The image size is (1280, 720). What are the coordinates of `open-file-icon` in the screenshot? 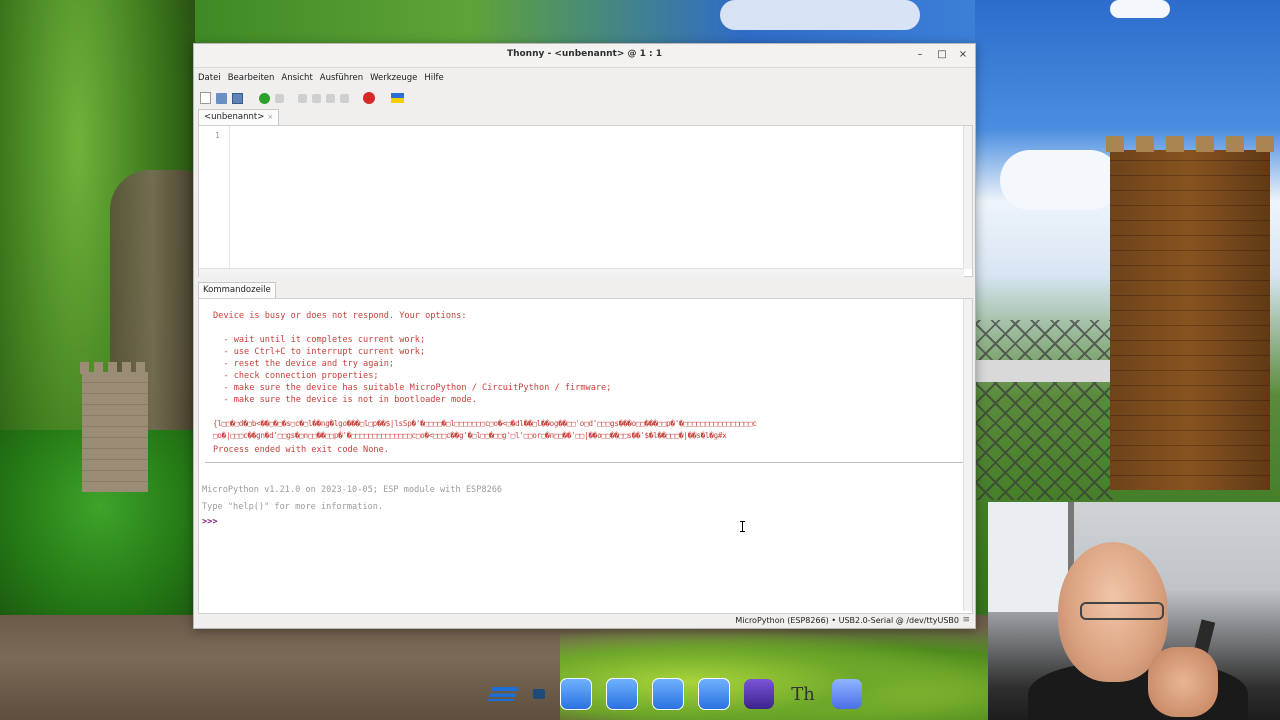 It's located at (221, 98).